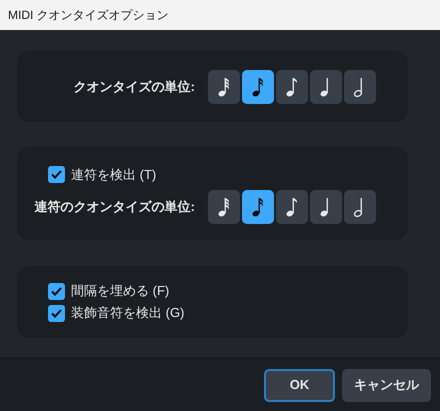 The image size is (440, 411). Describe the element at coordinates (113, 175) in the screenshot. I see `checkbox-label: 連符を検出 (T)` at that location.